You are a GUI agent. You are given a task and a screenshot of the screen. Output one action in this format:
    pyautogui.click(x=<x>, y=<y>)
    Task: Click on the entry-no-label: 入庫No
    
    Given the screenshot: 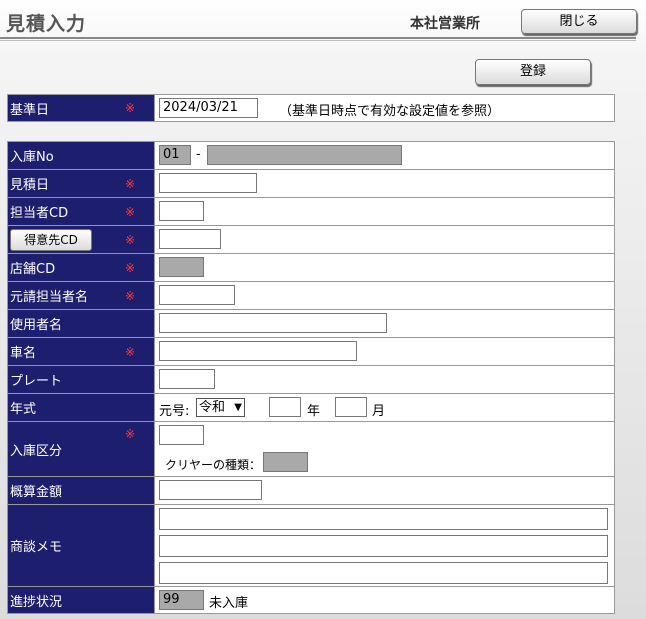 What is the action you would take?
    pyautogui.click(x=32, y=157)
    